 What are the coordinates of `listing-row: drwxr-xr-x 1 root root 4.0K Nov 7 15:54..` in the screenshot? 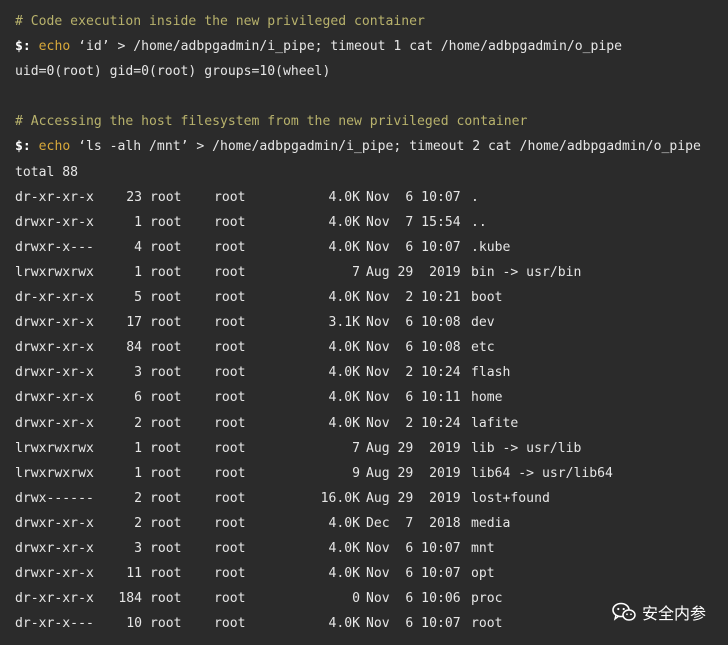 It's located at (364, 222).